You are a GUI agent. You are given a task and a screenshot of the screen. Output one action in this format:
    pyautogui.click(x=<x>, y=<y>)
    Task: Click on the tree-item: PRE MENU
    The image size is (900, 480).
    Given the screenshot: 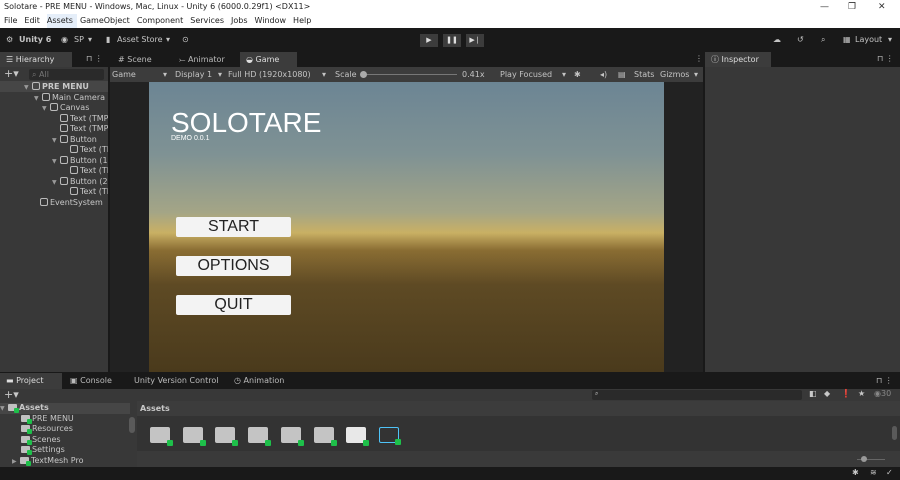 What is the action you would take?
    pyautogui.click(x=47, y=419)
    